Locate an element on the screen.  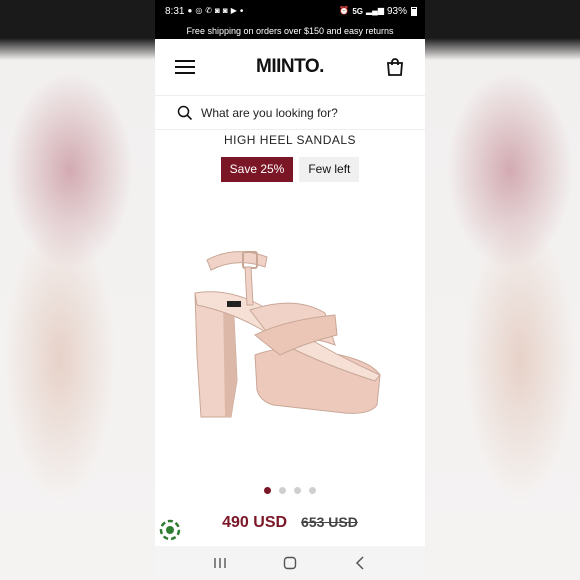
product-image is located at coordinates (290, 335).